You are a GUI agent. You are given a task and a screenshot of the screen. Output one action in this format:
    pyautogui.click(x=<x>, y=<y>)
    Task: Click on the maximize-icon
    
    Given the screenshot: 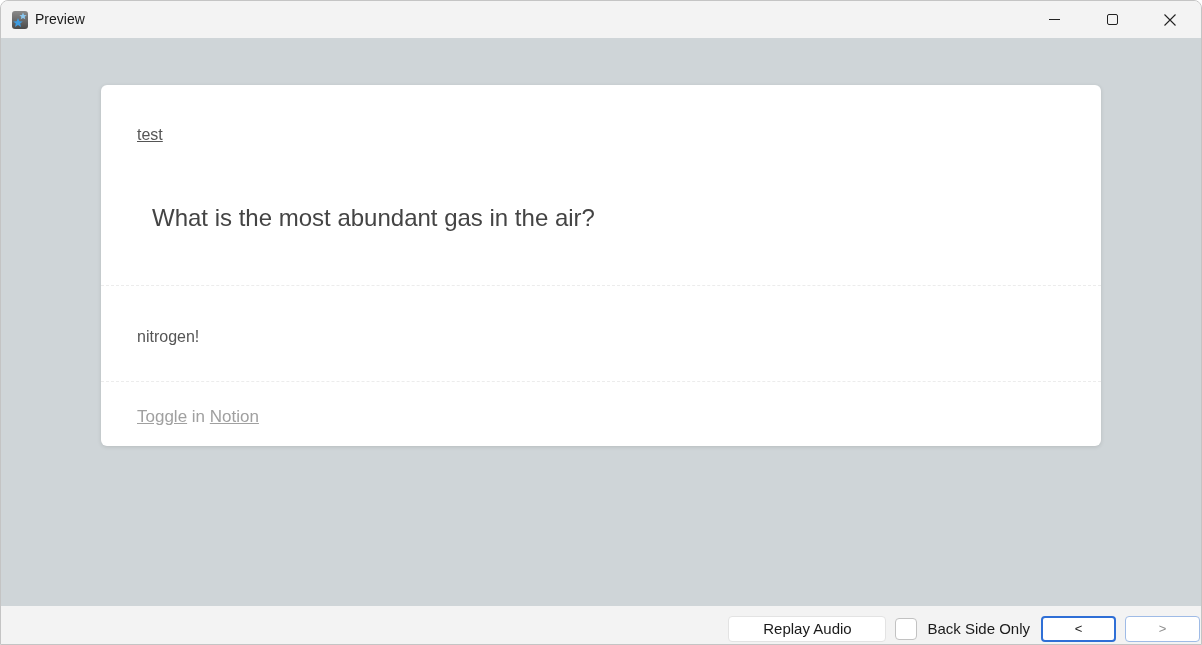 What is the action you would take?
    pyautogui.click(x=1112, y=19)
    